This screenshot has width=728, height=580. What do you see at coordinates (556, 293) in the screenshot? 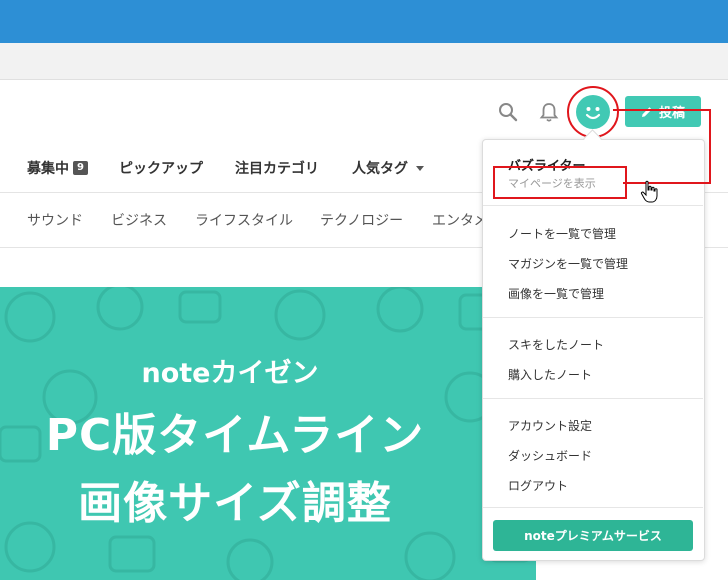
I see `menu-item-manage-images: 画像を一覧で管理` at bounding box center [556, 293].